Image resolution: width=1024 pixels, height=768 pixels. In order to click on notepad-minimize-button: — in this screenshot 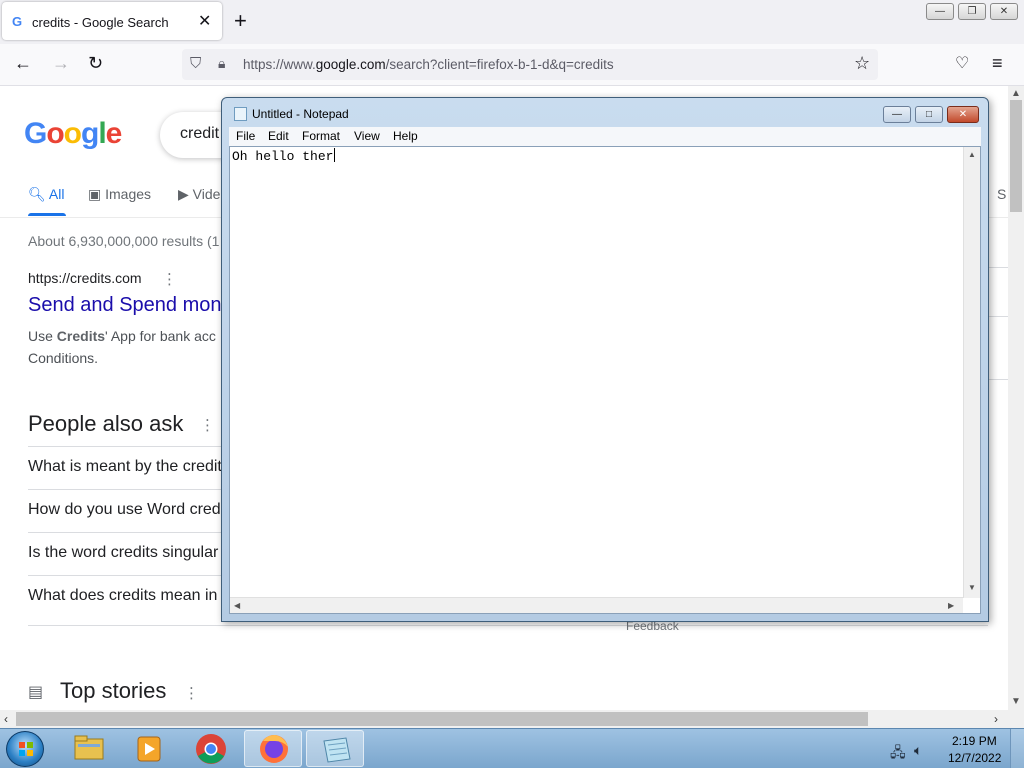, I will do `click(897, 114)`.